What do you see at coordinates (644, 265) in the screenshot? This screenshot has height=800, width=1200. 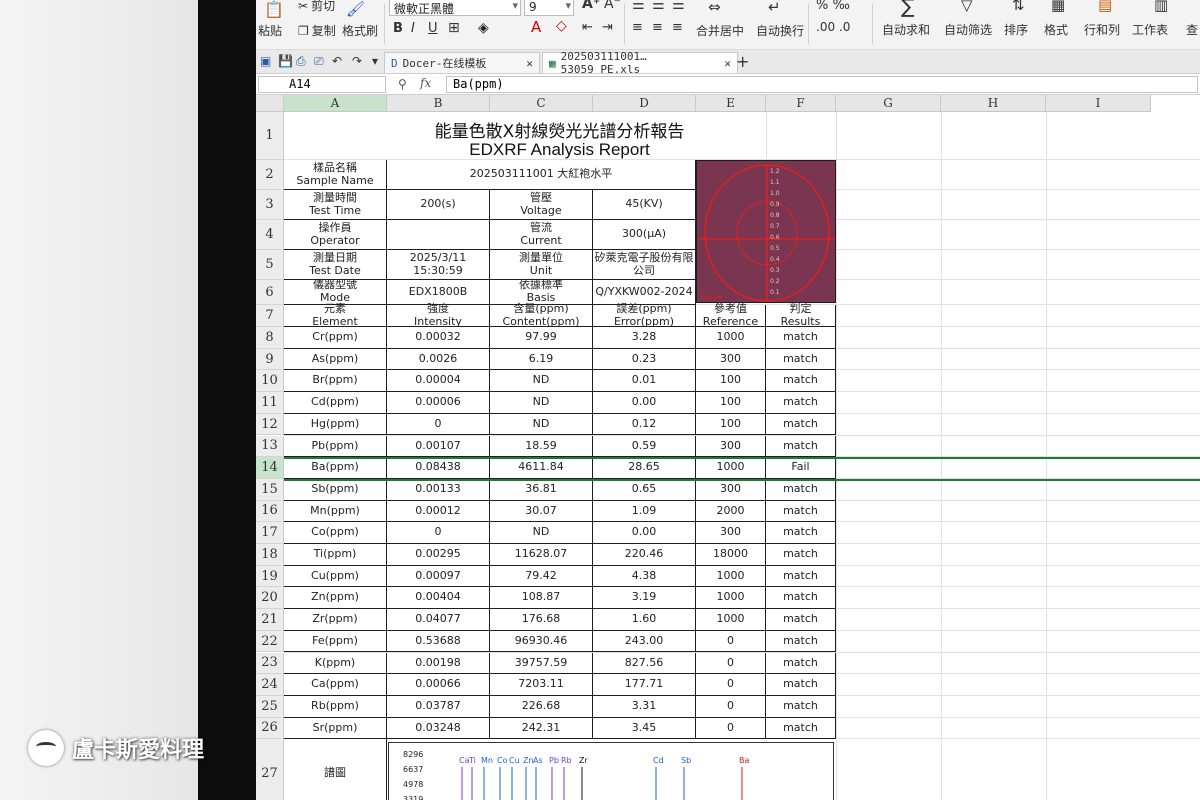 I see `unit-value: 矽萊克電子股份有限公司` at bounding box center [644, 265].